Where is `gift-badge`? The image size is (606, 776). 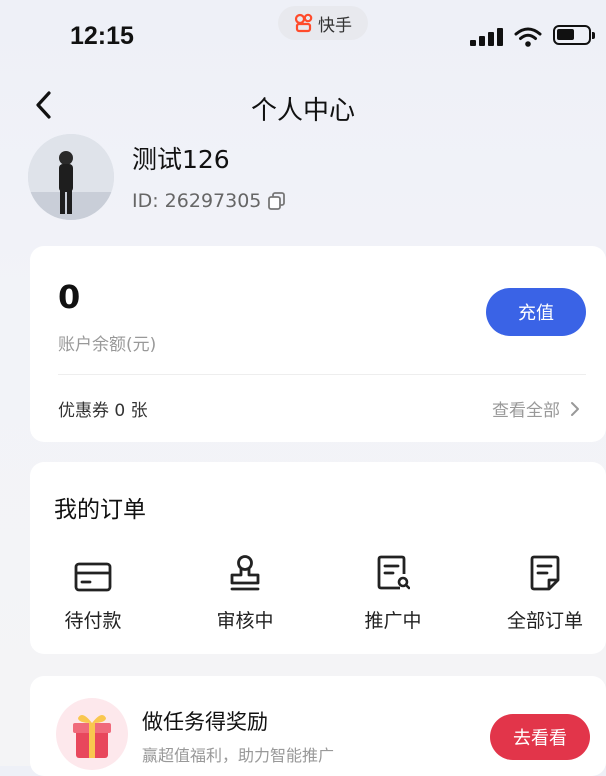 gift-badge is located at coordinates (92, 734).